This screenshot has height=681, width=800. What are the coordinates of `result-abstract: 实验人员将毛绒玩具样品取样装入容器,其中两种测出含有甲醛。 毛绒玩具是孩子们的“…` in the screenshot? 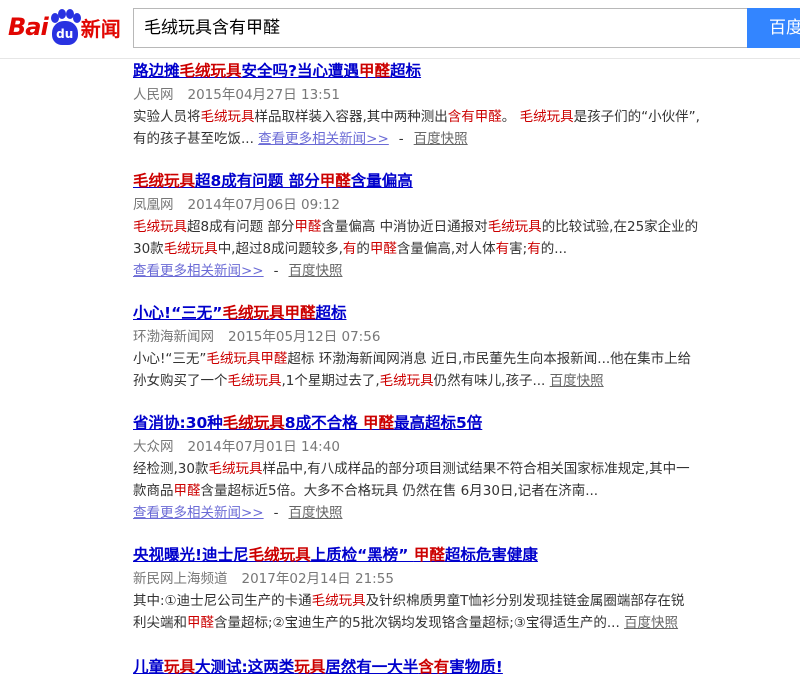 It's located at (453, 128).